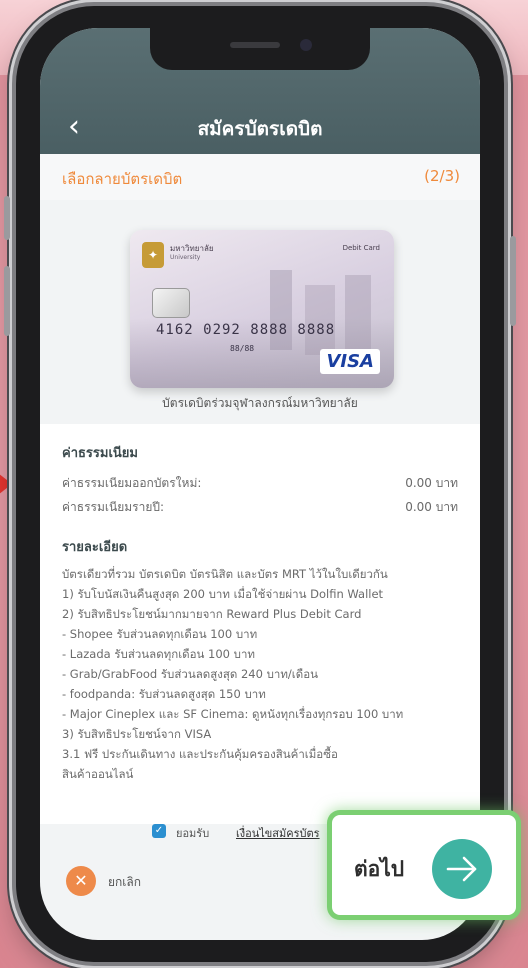 This screenshot has width=528, height=968. I want to click on next-arrow-icon, so click(462, 869).